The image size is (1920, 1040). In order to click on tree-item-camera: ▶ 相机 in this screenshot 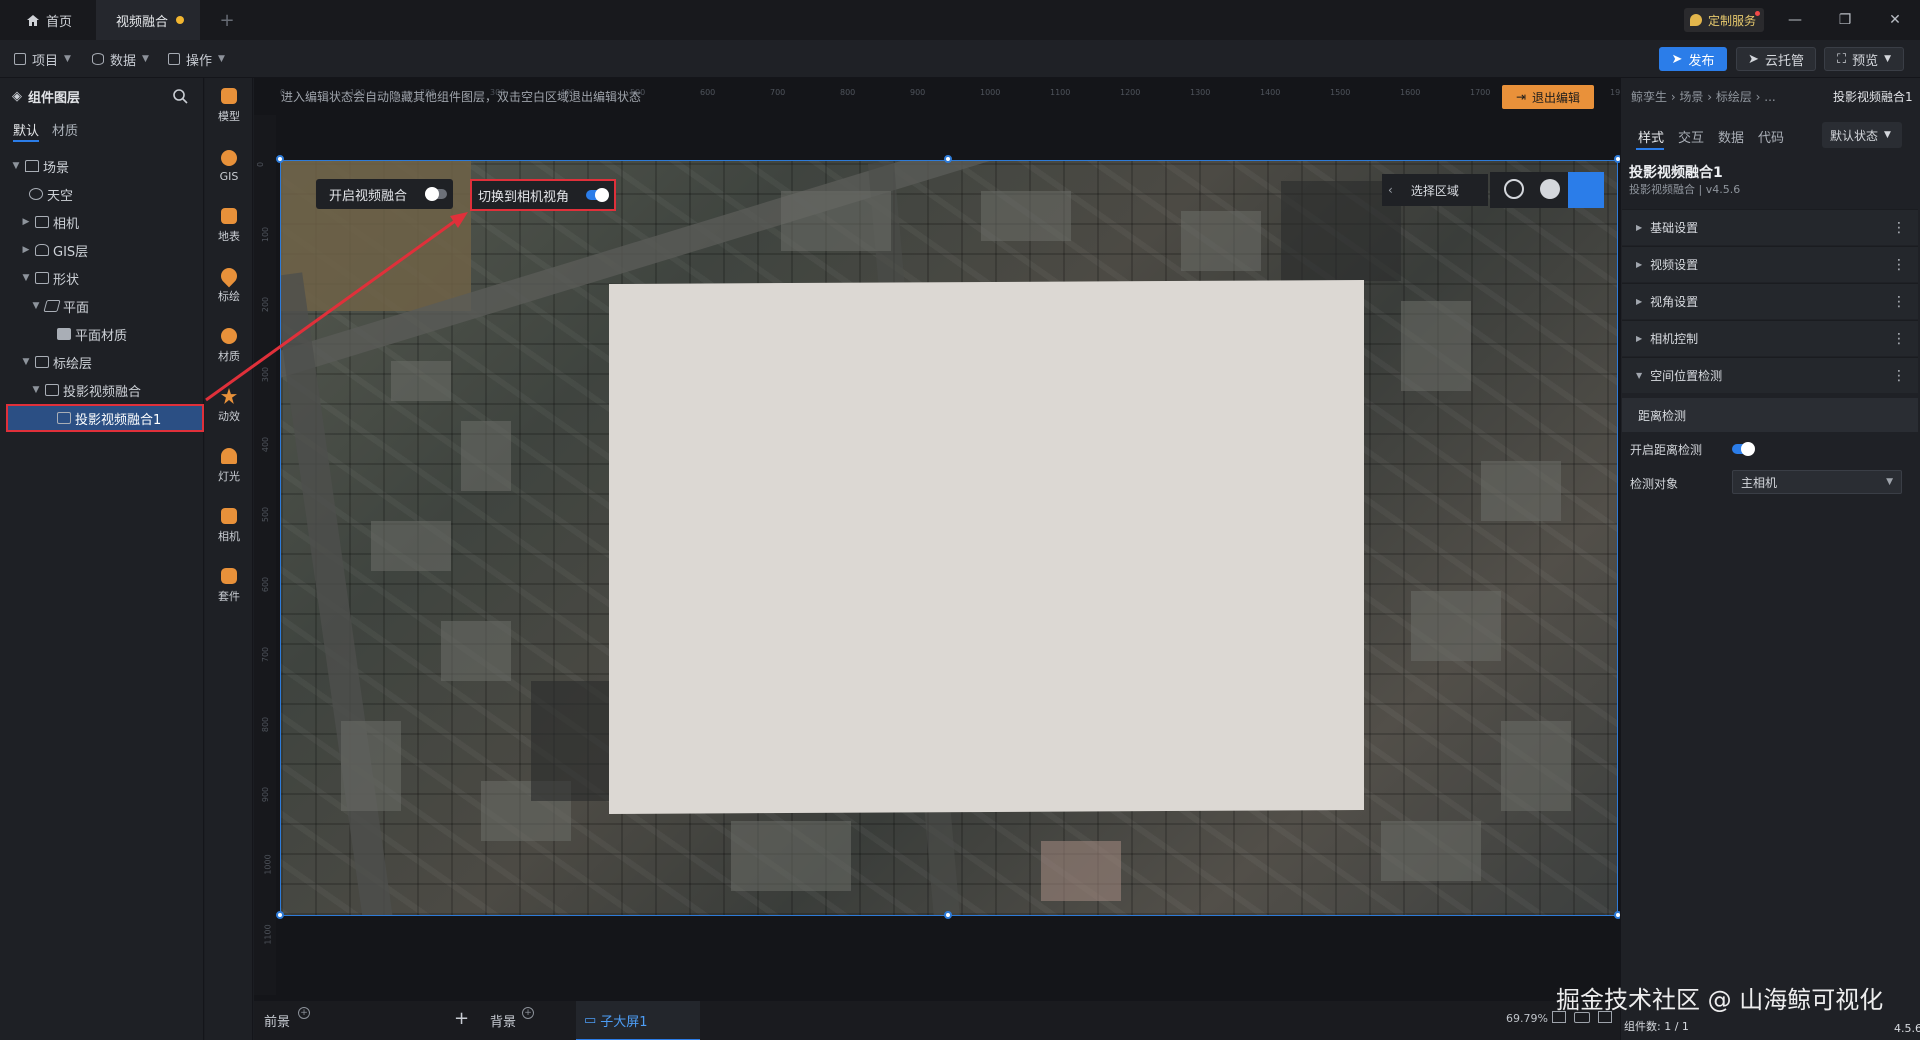, I will do `click(102, 222)`.